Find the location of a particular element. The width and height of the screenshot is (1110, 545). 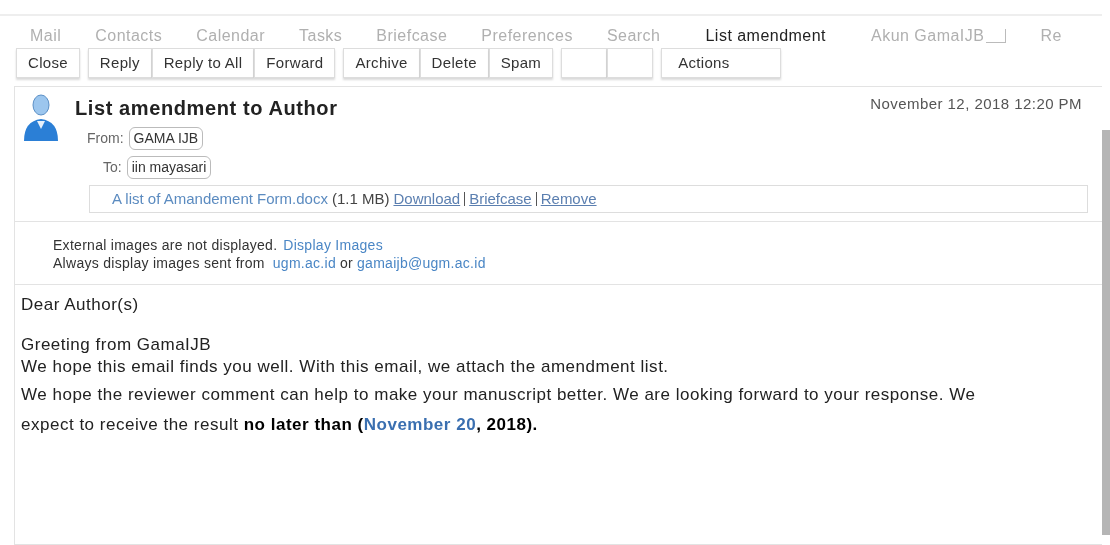

tab: Tasks is located at coordinates (321, 36).